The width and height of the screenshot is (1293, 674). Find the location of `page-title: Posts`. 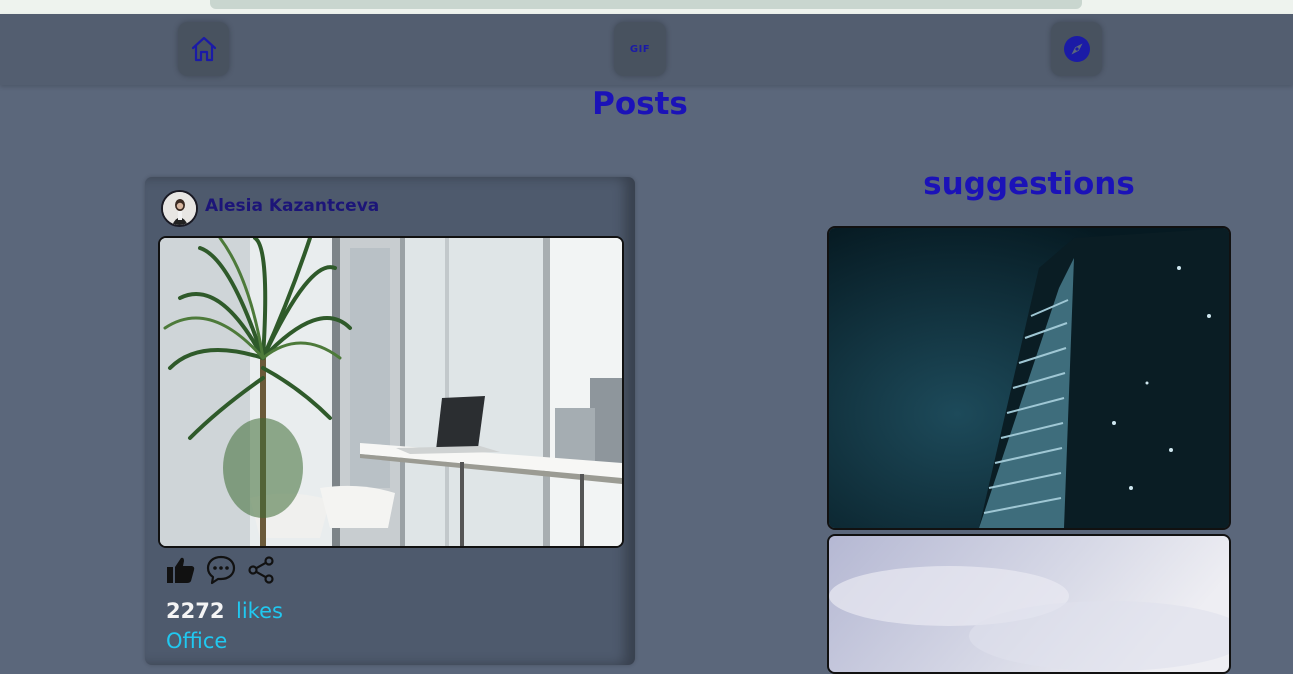

page-title: Posts is located at coordinates (640, 104).